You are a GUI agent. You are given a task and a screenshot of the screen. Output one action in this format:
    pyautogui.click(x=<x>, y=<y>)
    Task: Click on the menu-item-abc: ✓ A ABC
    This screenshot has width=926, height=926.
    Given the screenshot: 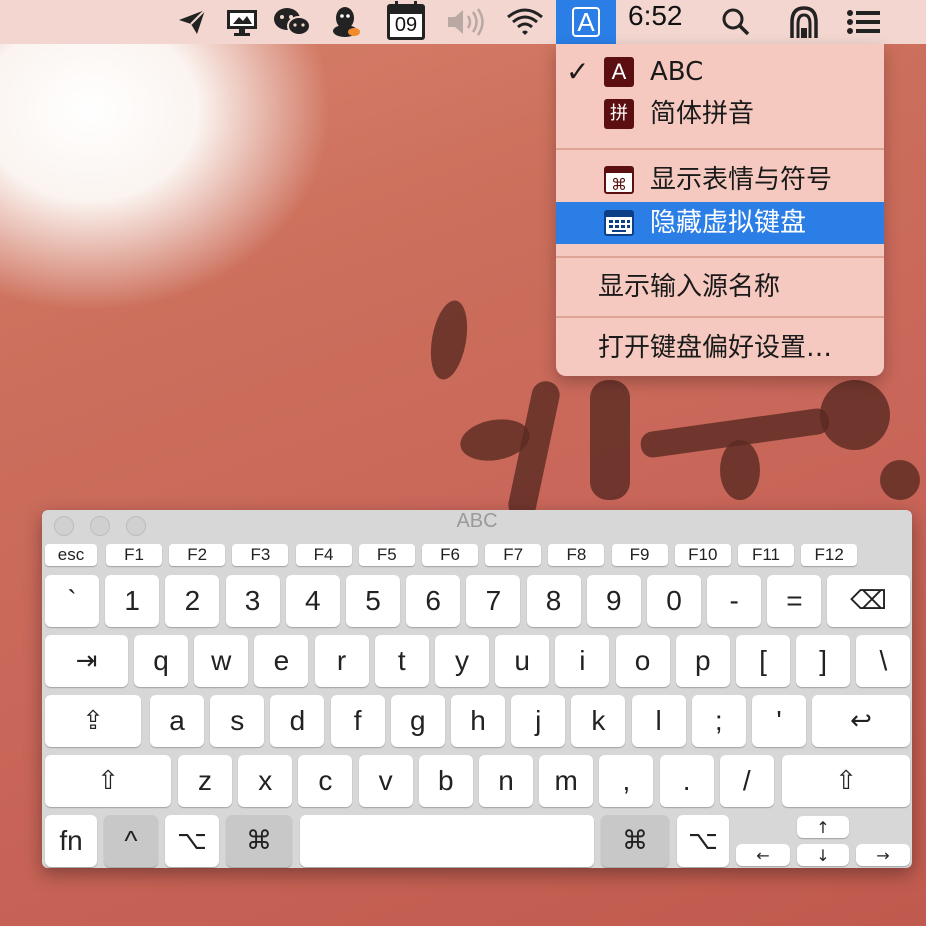 What is the action you would take?
    pyautogui.click(x=720, y=72)
    